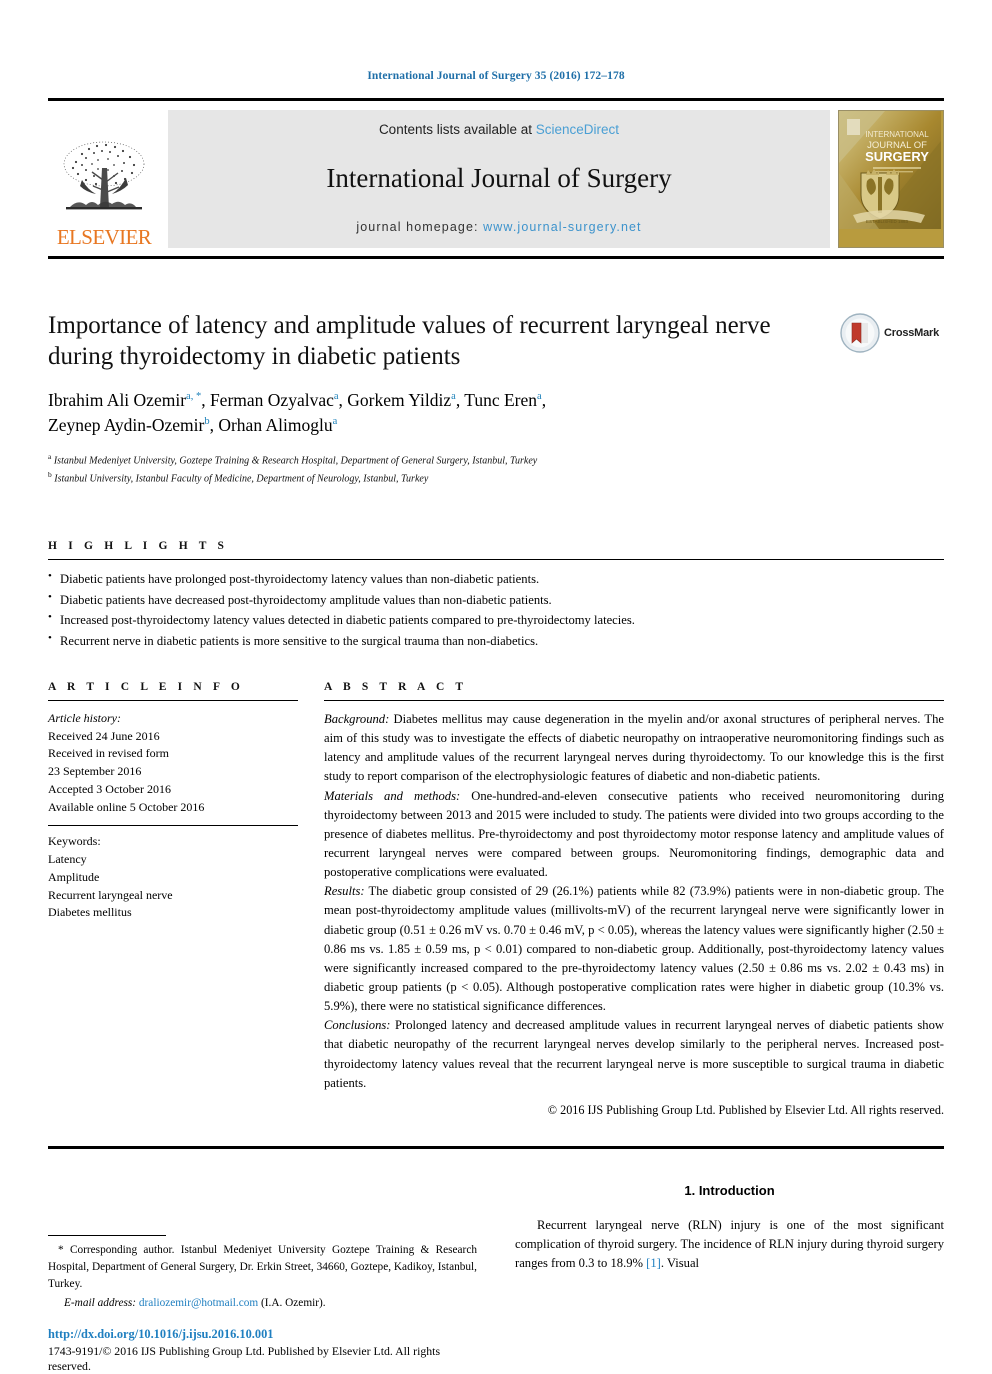 The height and width of the screenshot is (1374, 992). I want to click on journal-homepage-link: www.journal-surgery.net, so click(562, 227).